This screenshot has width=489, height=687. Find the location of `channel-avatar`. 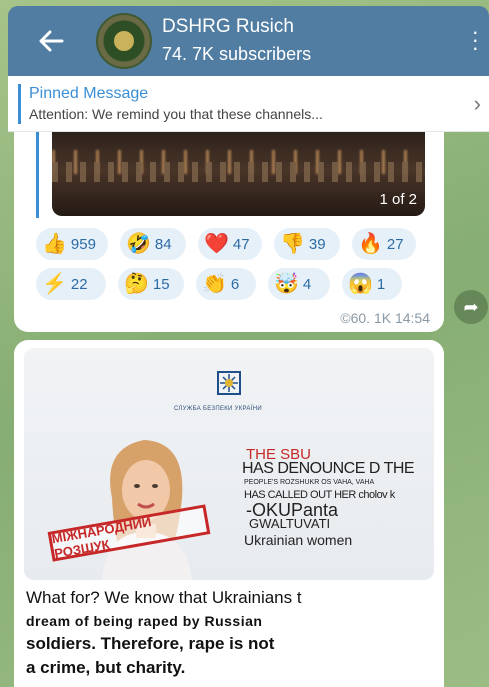

channel-avatar is located at coordinates (124, 41).